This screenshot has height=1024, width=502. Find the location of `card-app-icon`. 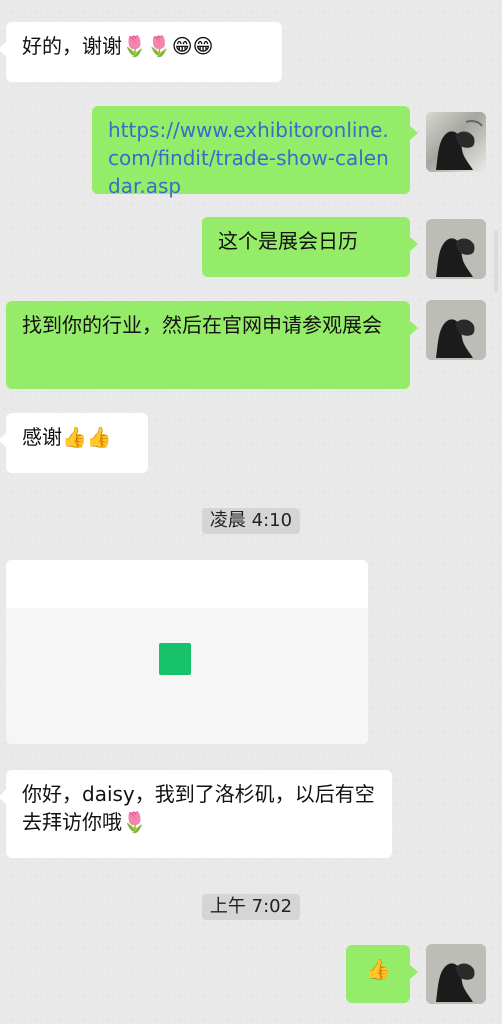

card-app-icon is located at coordinates (175, 659).